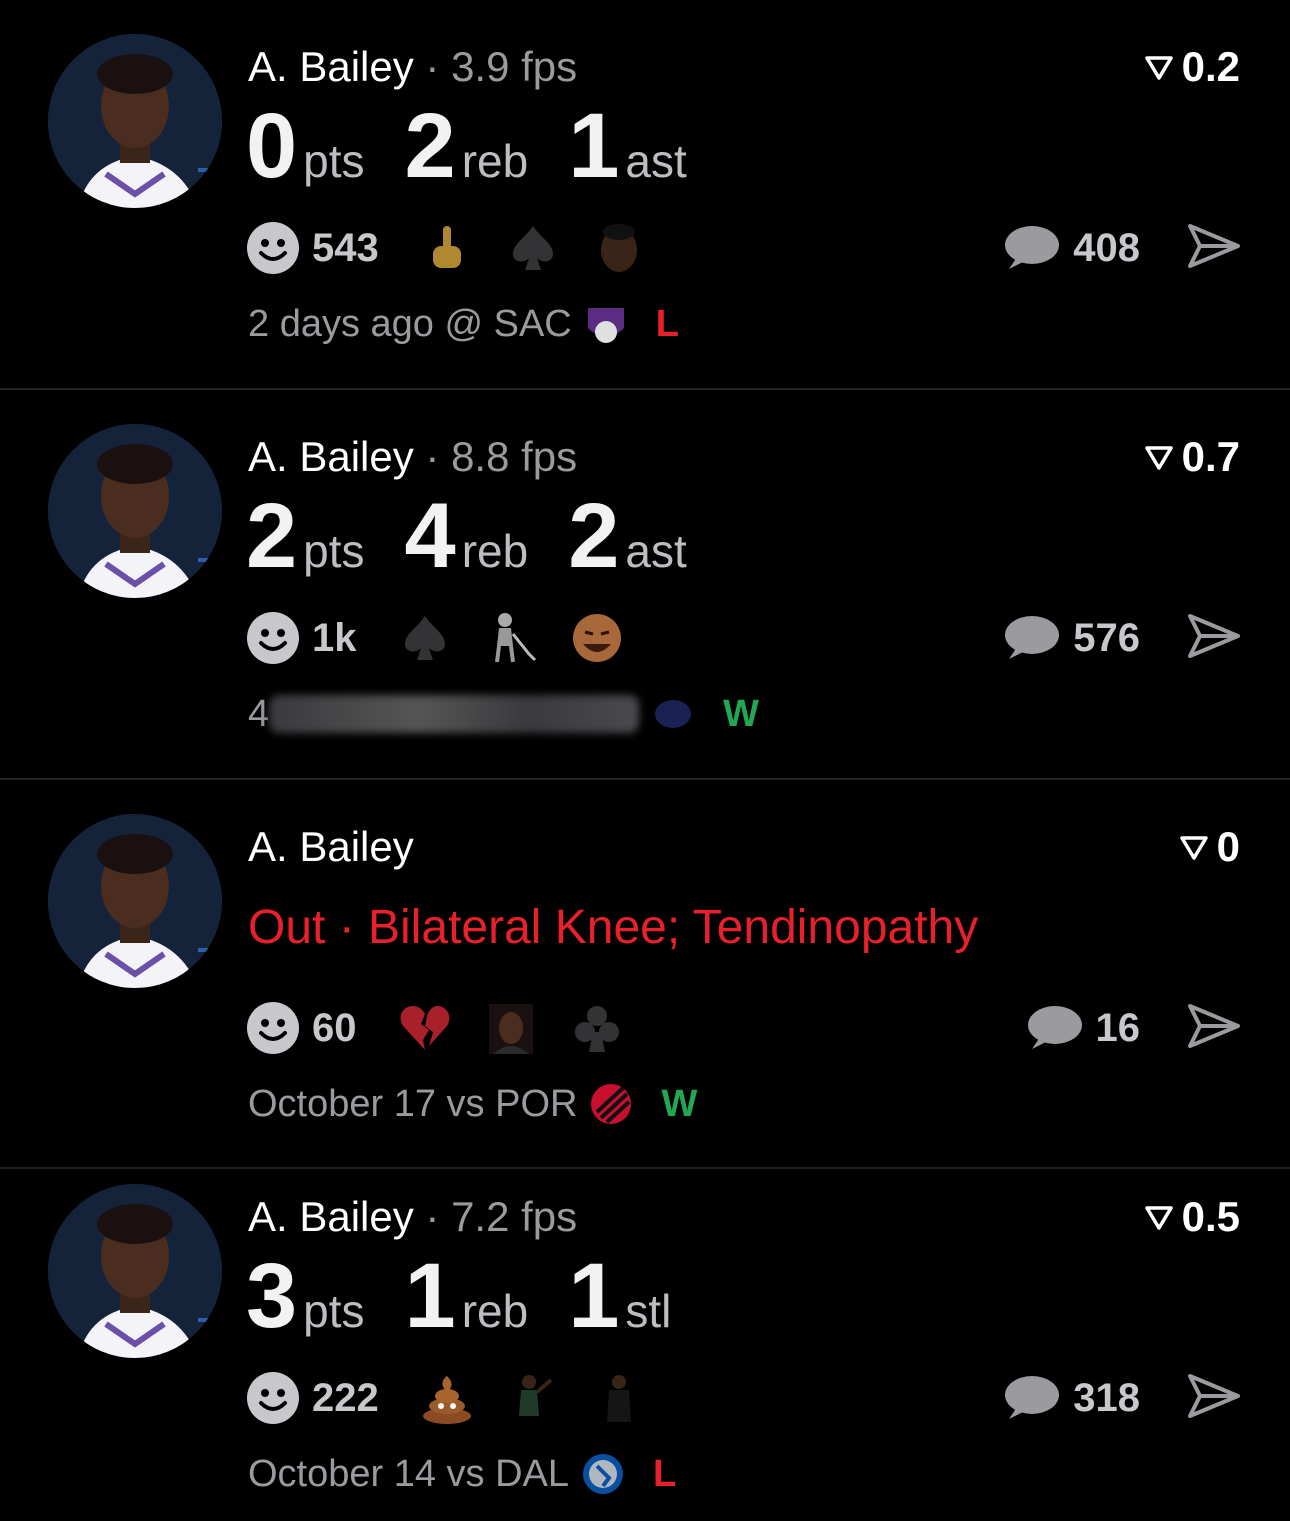 This screenshot has height=1521, width=1290. What do you see at coordinates (345, 1398) in the screenshot?
I see `reaction-count: 222` at bounding box center [345, 1398].